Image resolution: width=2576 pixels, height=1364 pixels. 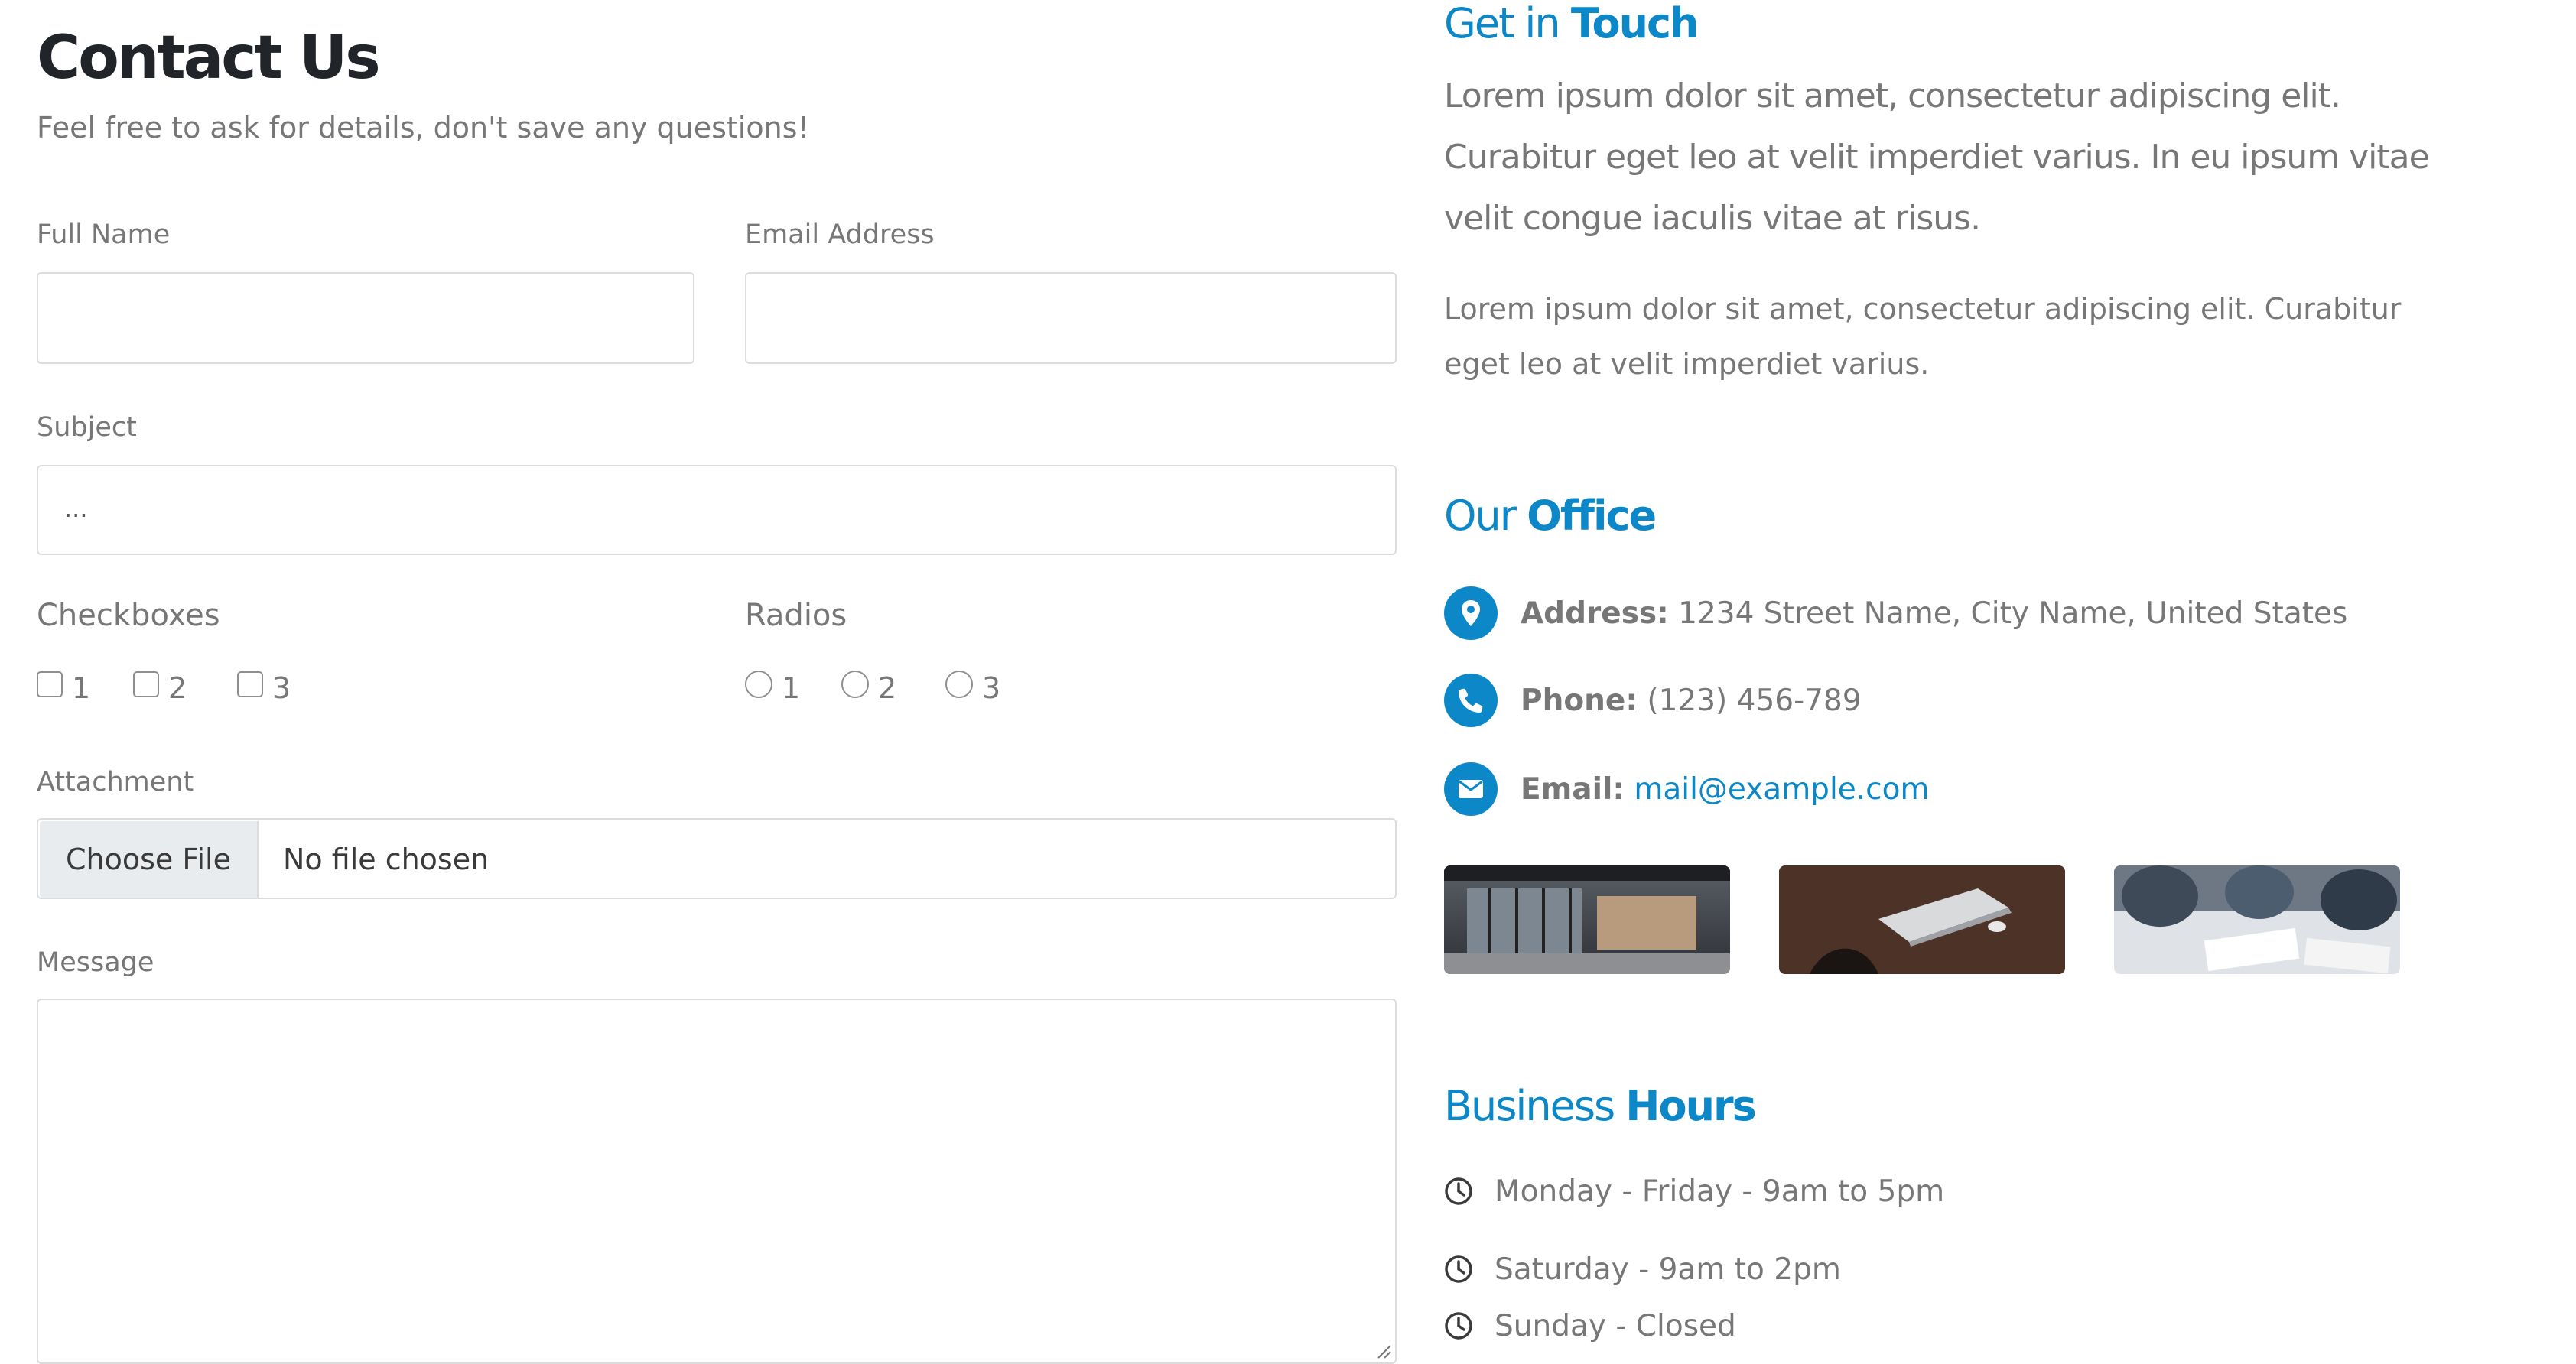 I want to click on heading-bold: Touch, so click(x=1634, y=23).